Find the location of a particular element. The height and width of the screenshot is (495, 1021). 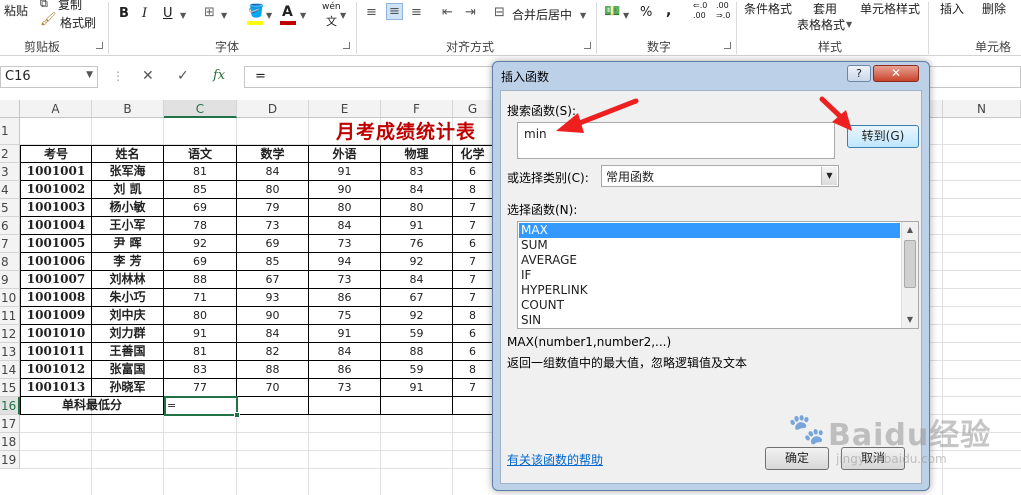

font-color-icon: A is located at coordinates (287, 12).